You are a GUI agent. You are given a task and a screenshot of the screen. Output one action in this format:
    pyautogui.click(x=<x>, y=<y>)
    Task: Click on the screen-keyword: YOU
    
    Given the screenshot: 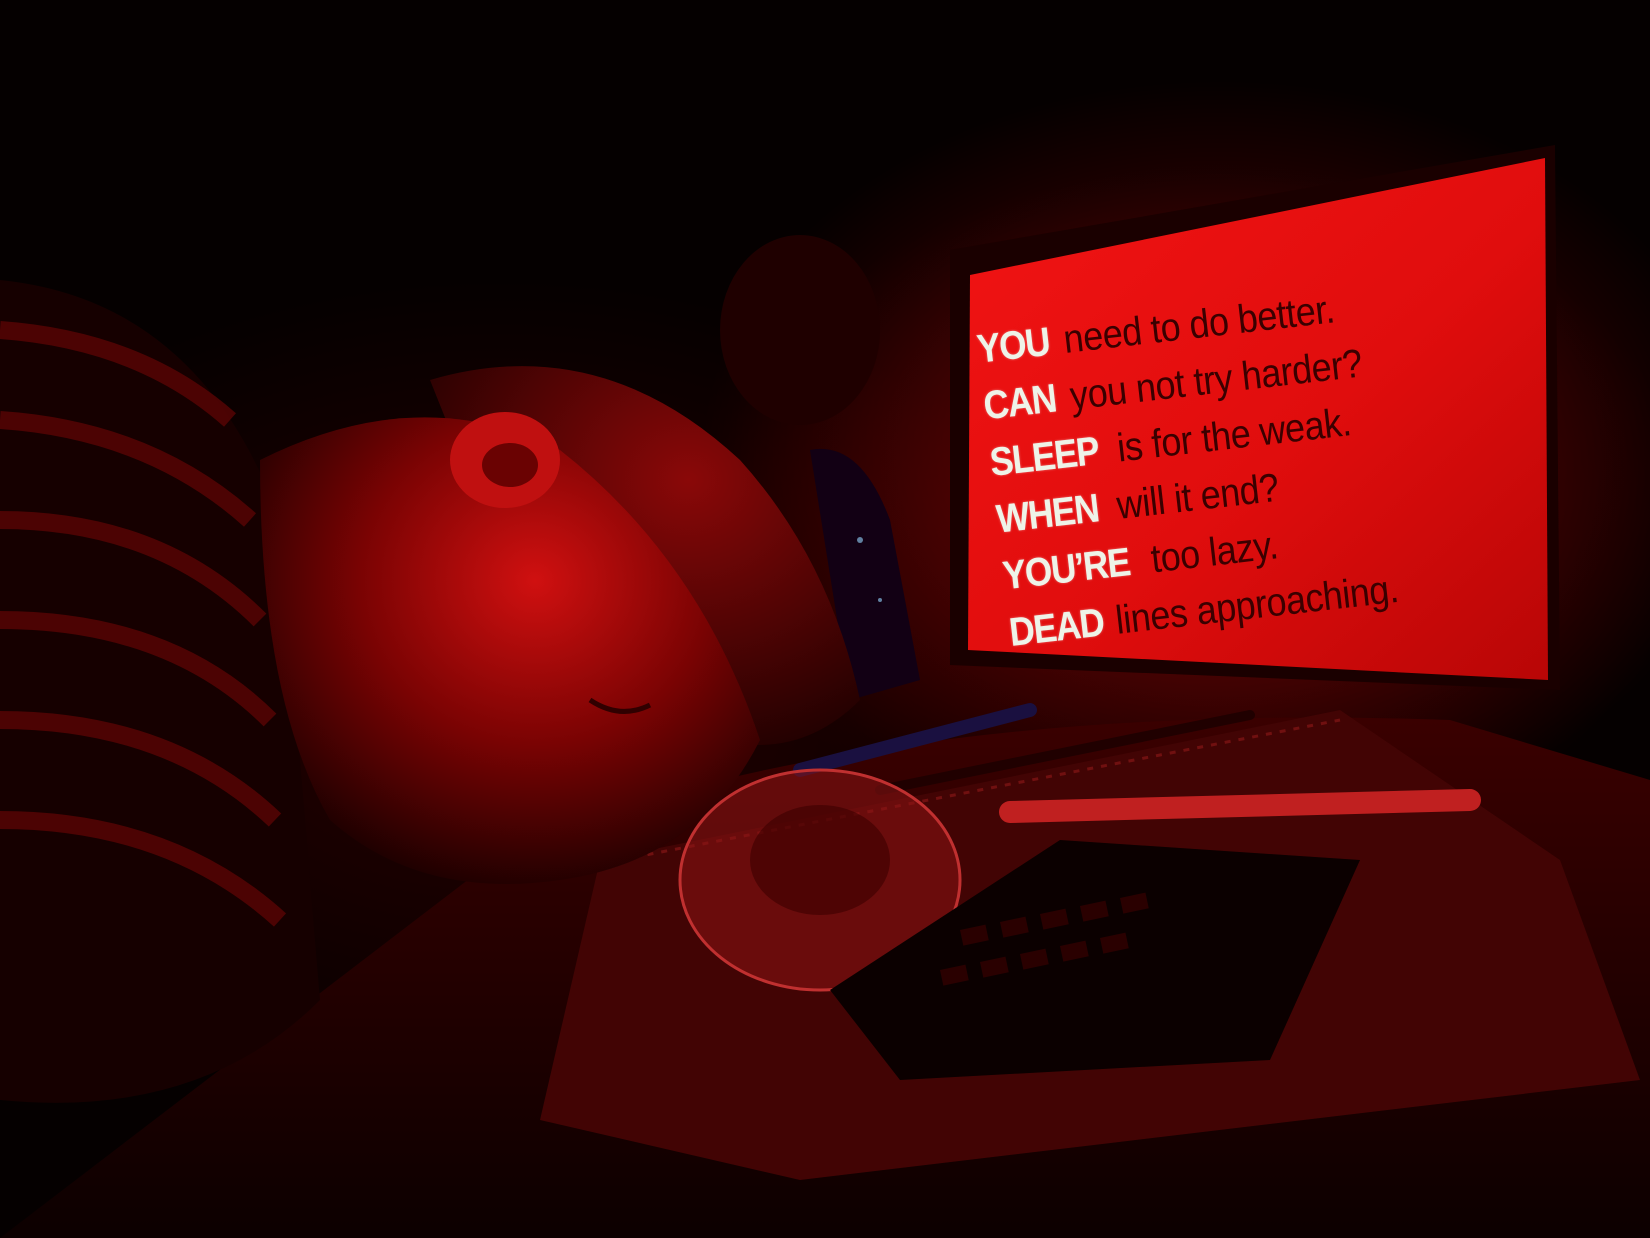 What is the action you would take?
    pyautogui.click(x=1013, y=345)
    